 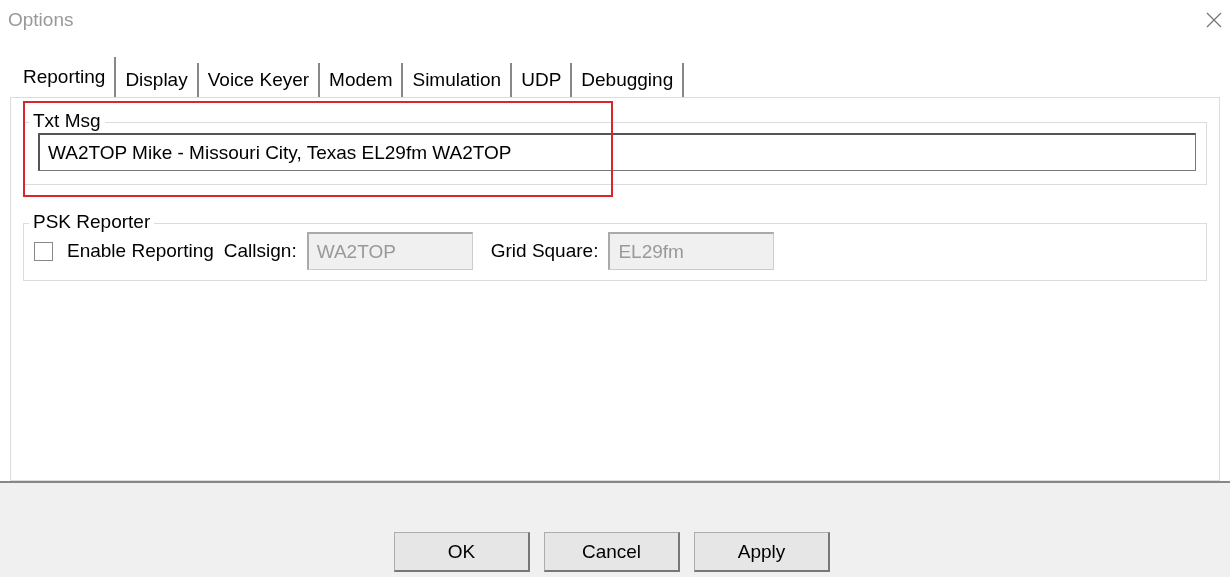 I want to click on field-label: Grid Square:, so click(x=544, y=251).